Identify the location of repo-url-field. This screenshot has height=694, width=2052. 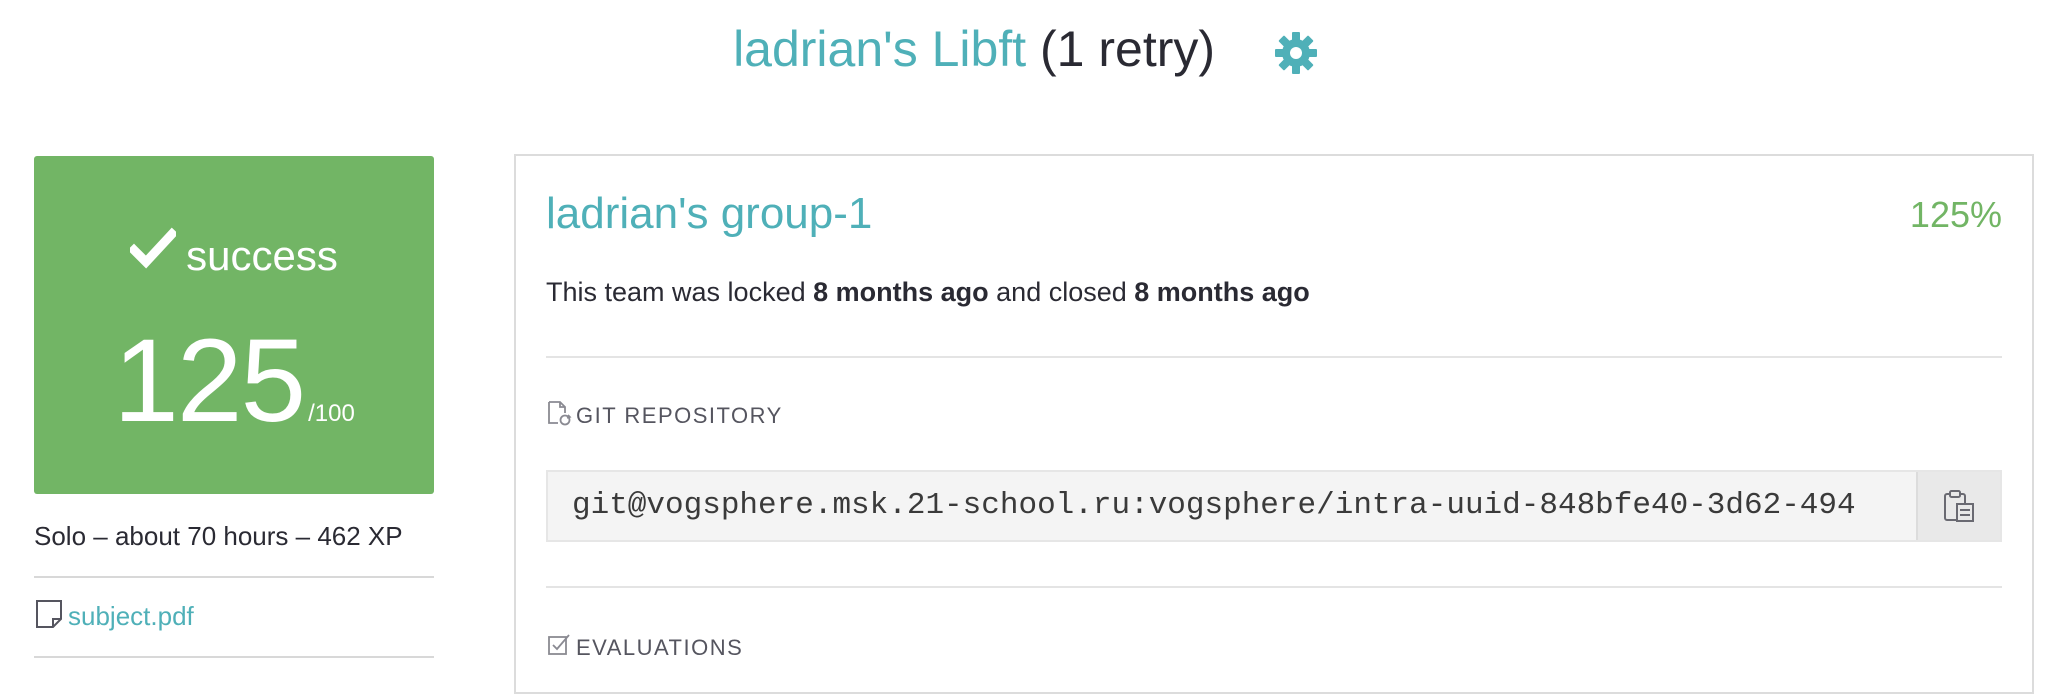
(1232, 506).